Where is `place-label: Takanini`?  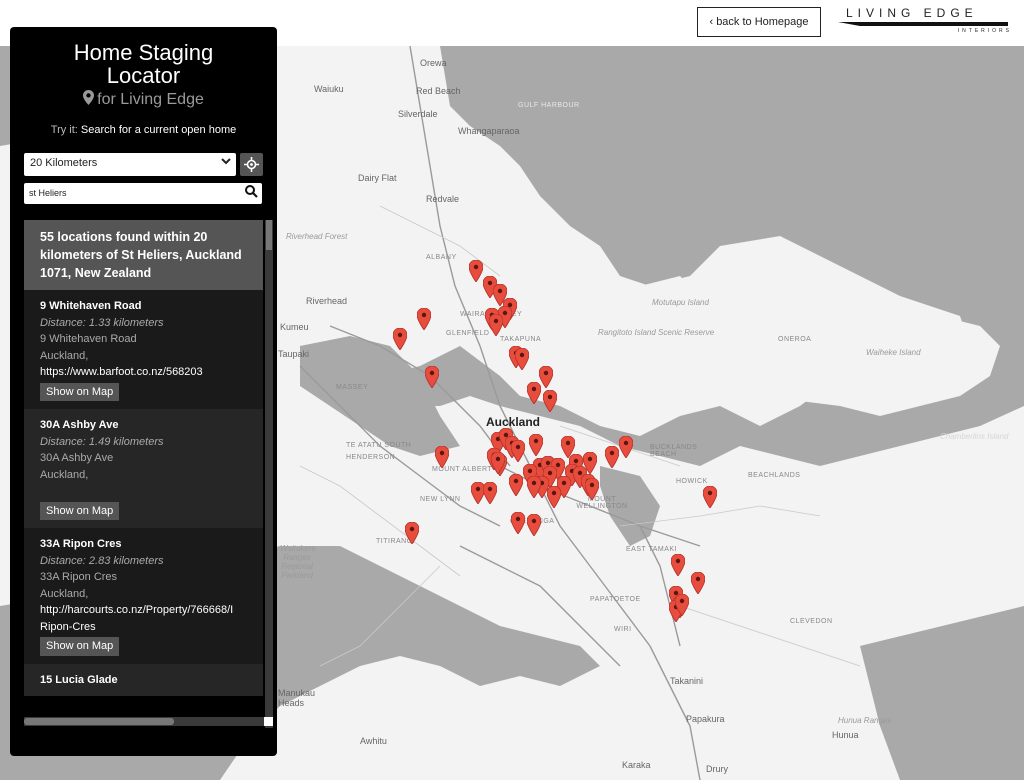 place-label: Takanini is located at coordinates (687, 681).